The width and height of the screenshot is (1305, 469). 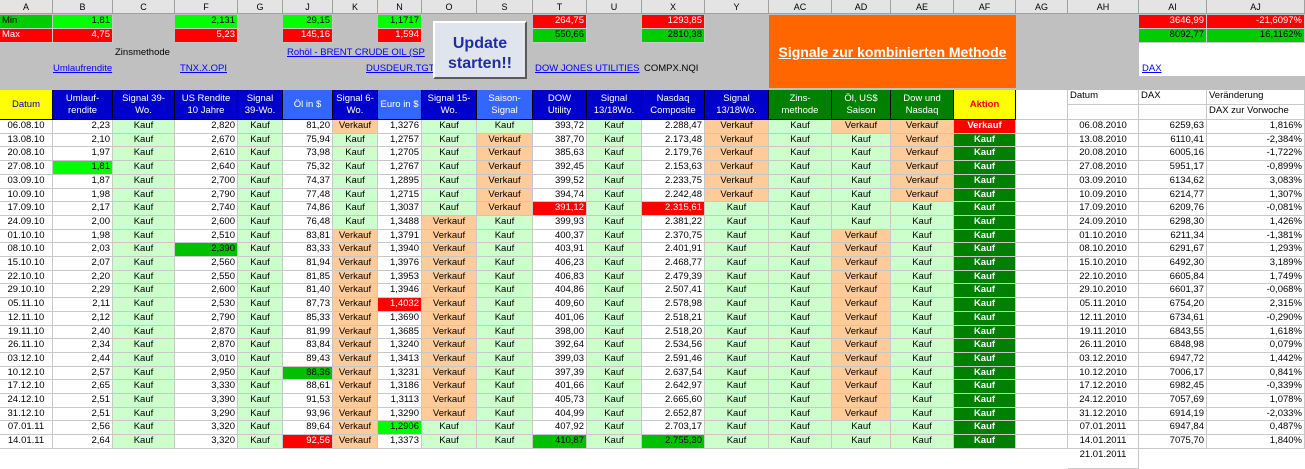 What do you see at coordinates (400, 277) in the screenshot?
I see `cell-r11-c7: 1,3953` at bounding box center [400, 277].